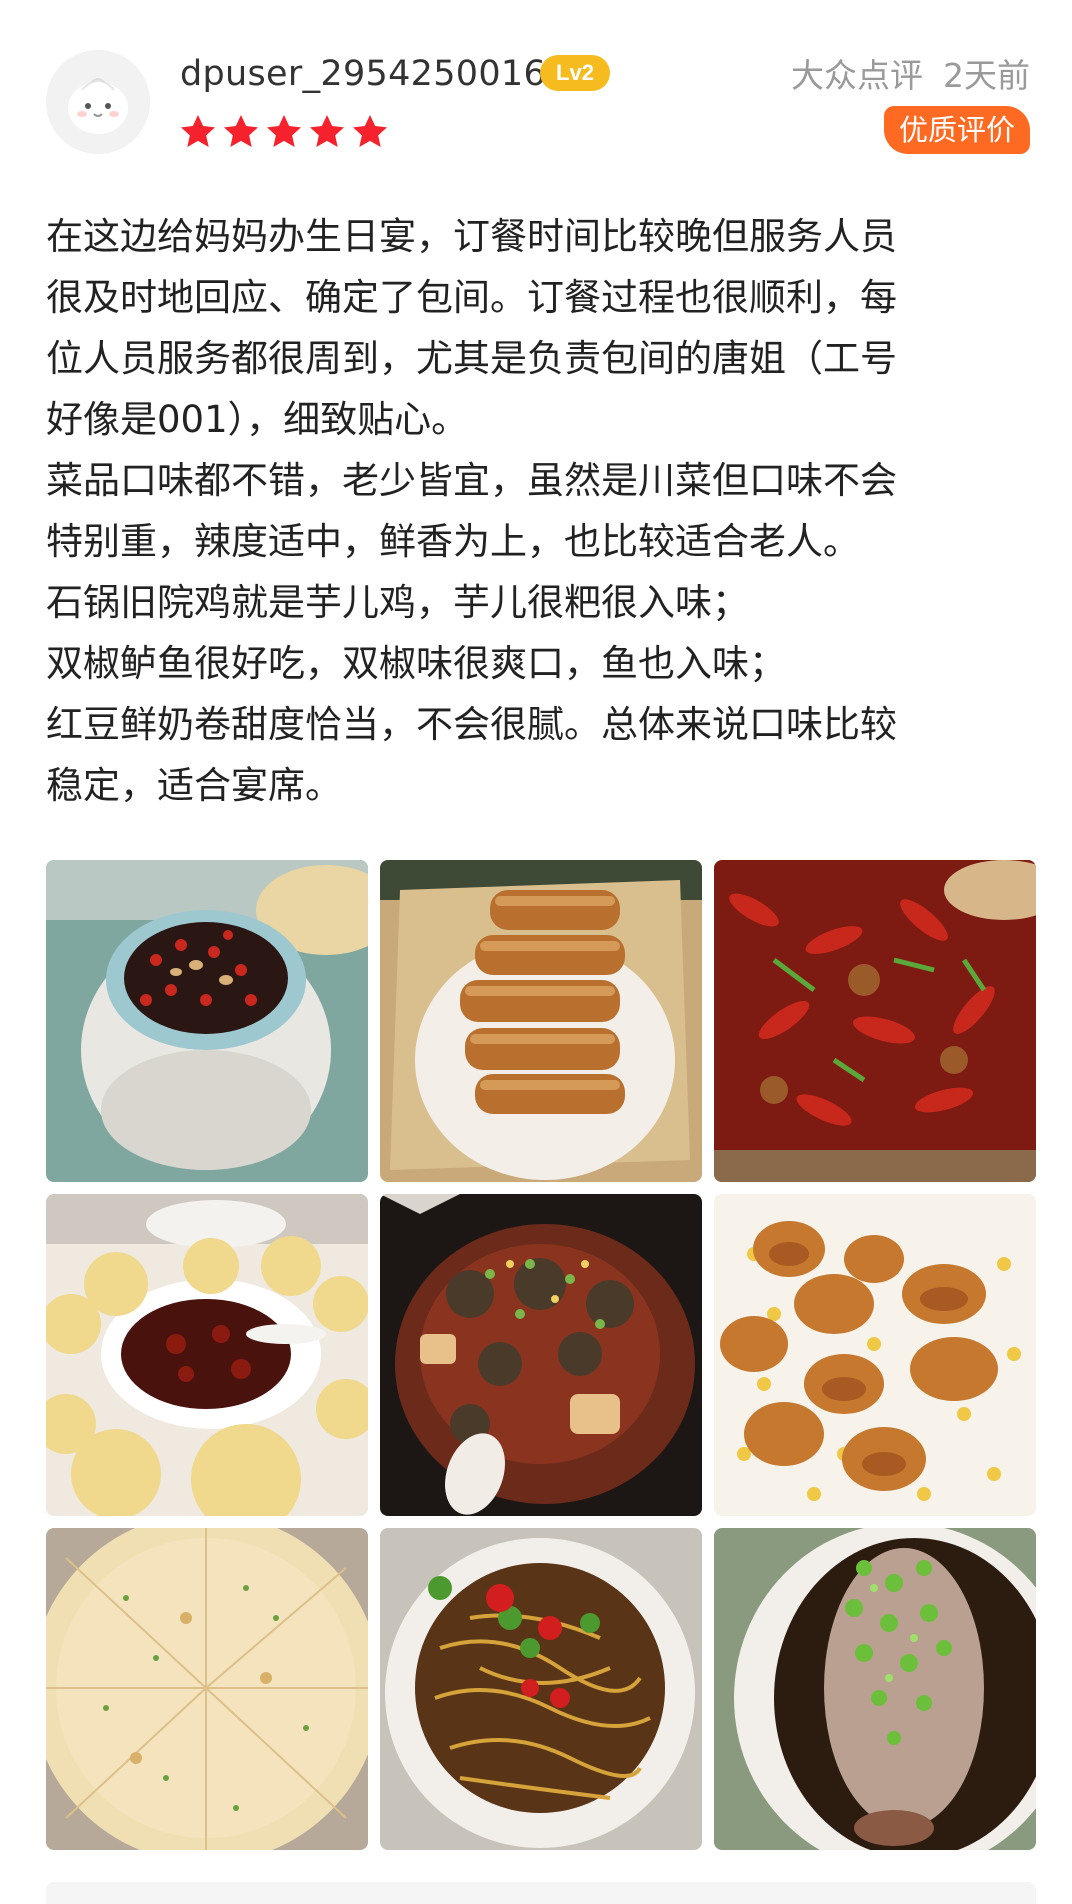 The height and width of the screenshot is (1904, 1072). What do you see at coordinates (986, 75) in the screenshot?
I see `review-time: 2天前` at bounding box center [986, 75].